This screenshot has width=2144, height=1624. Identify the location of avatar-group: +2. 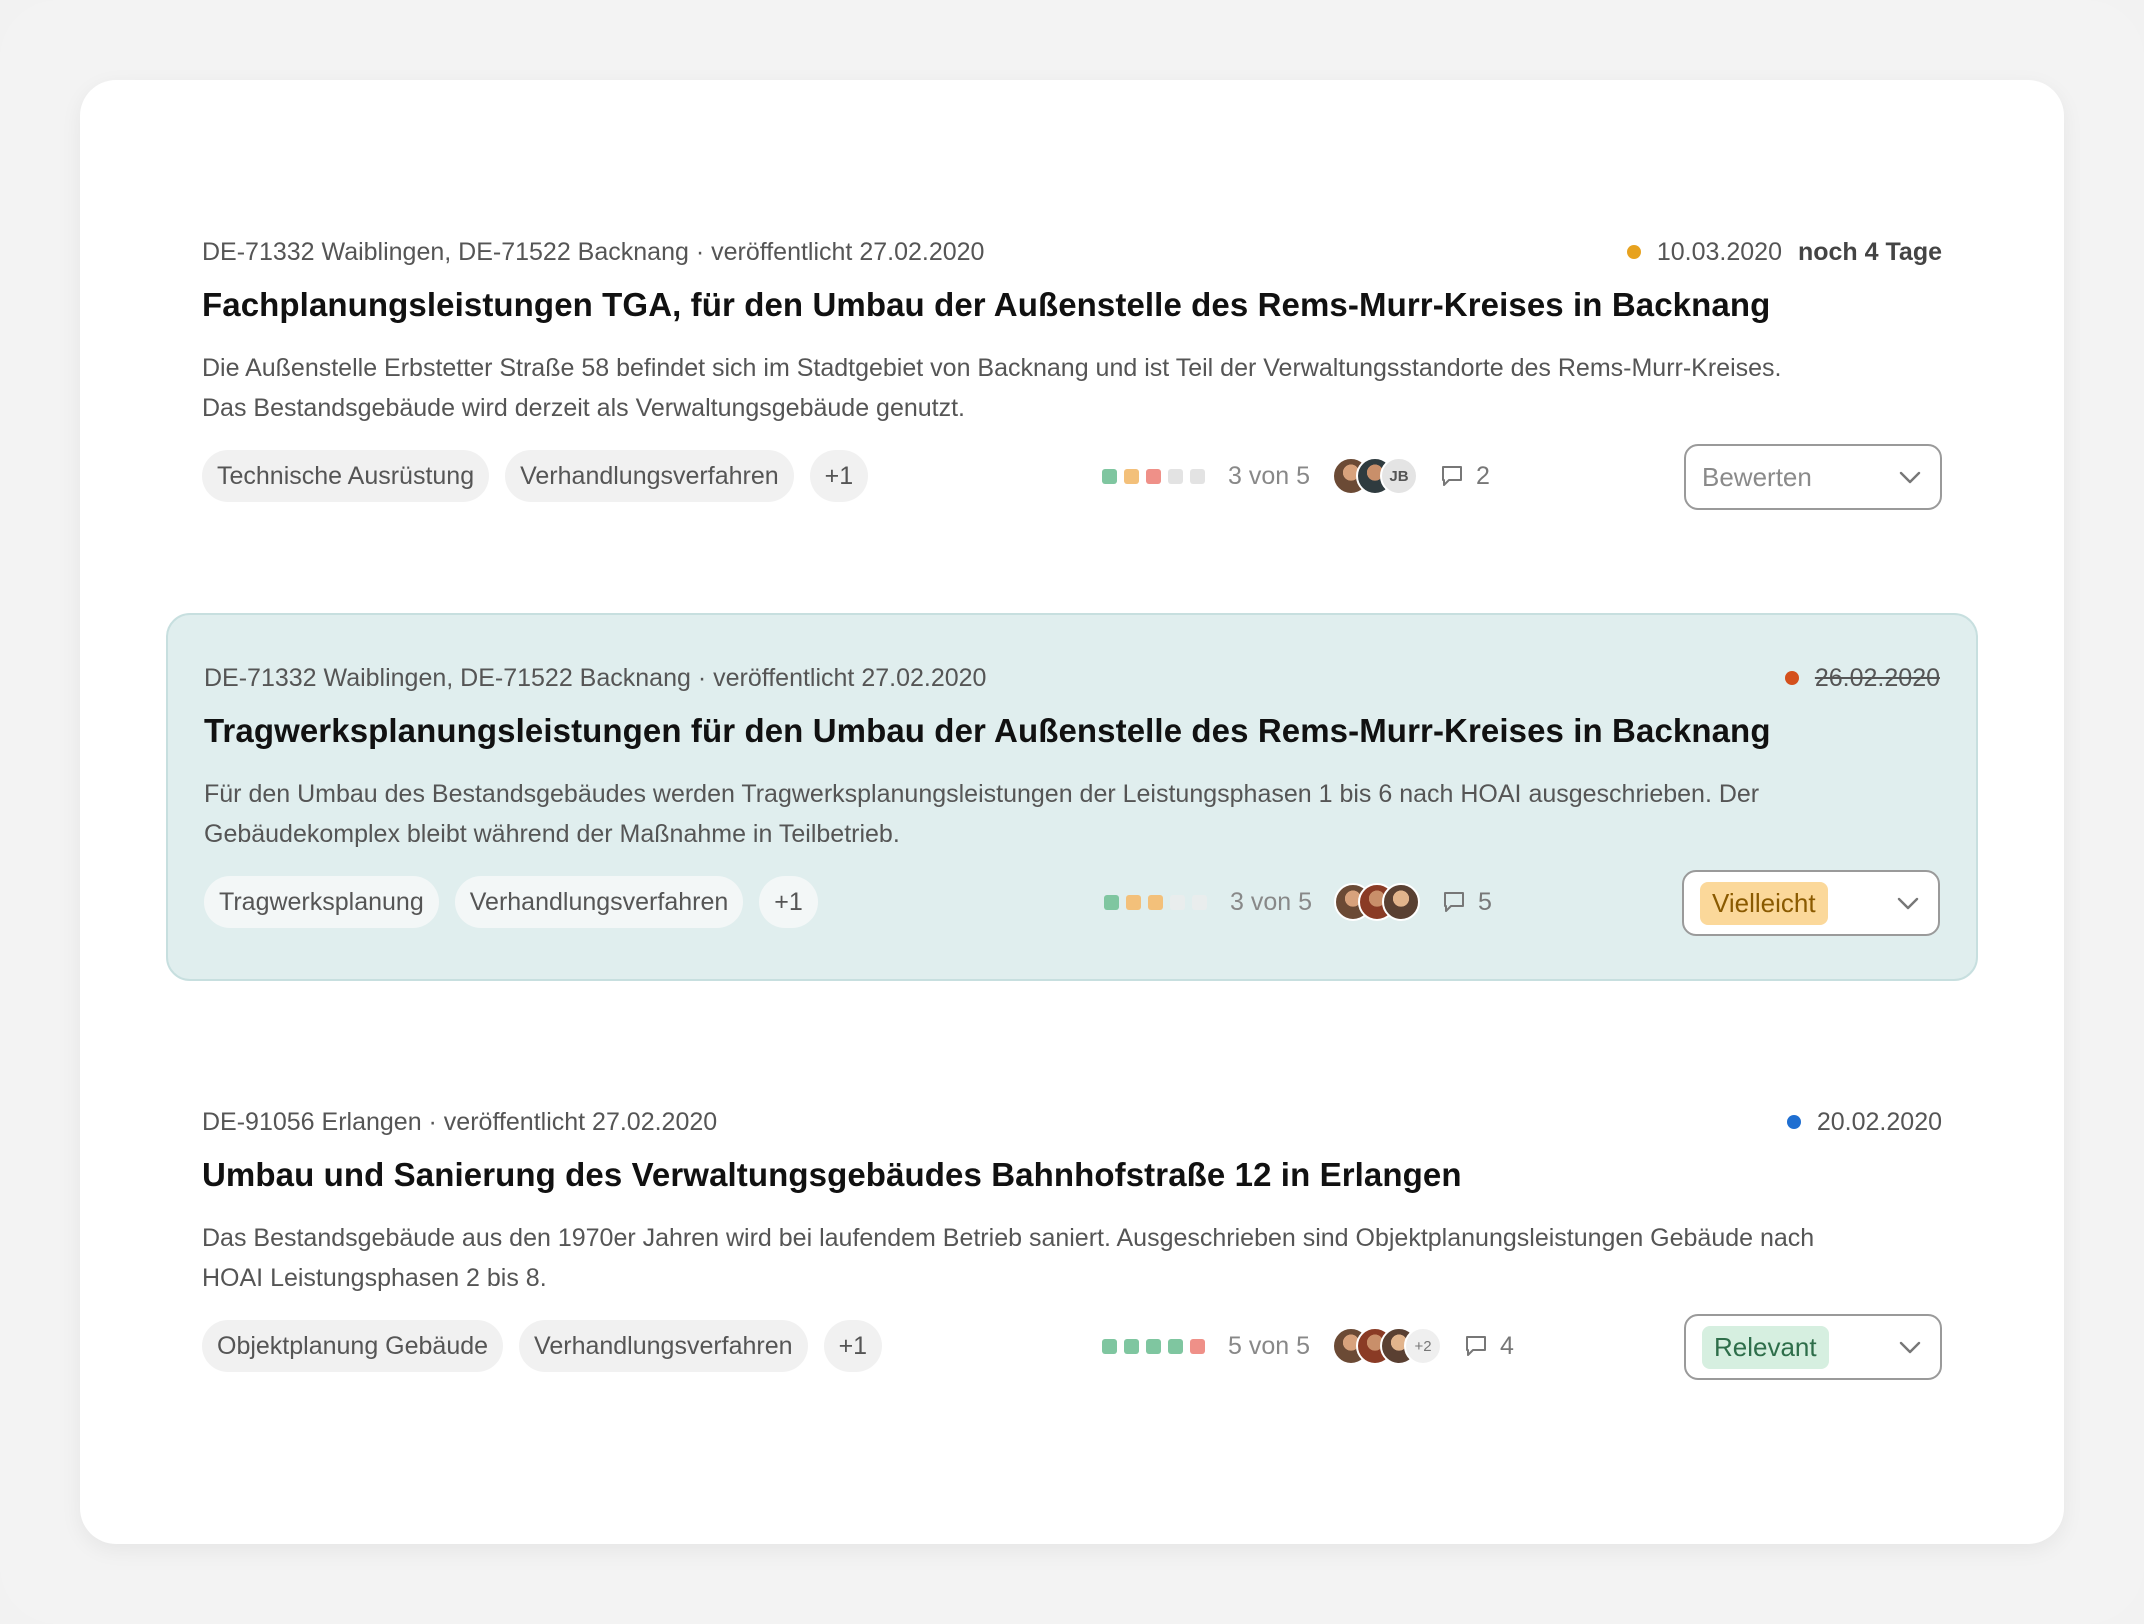
(1387, 1346).